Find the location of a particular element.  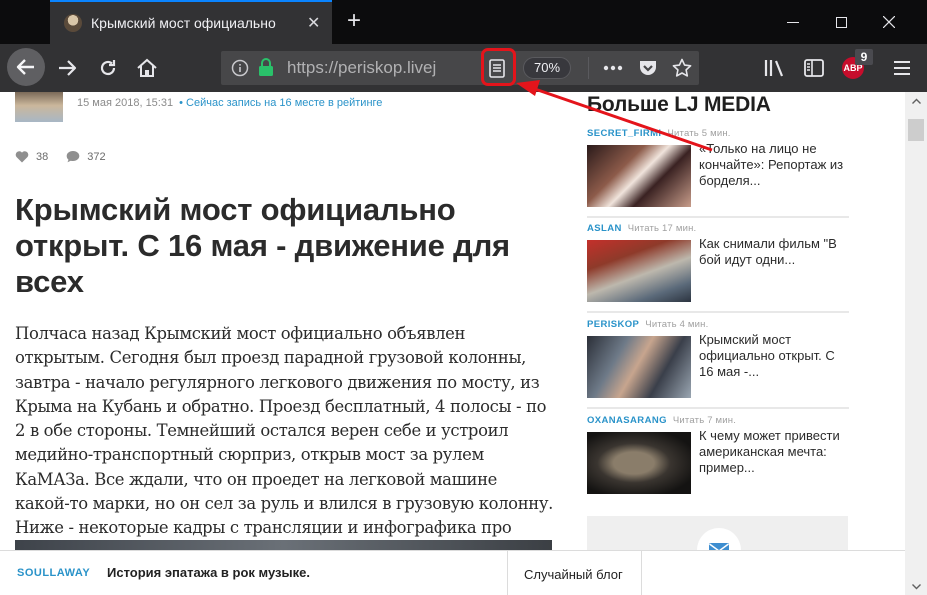

sidebar-item-read-time: Читать 7 мин. is located at coordinates (704, 420).